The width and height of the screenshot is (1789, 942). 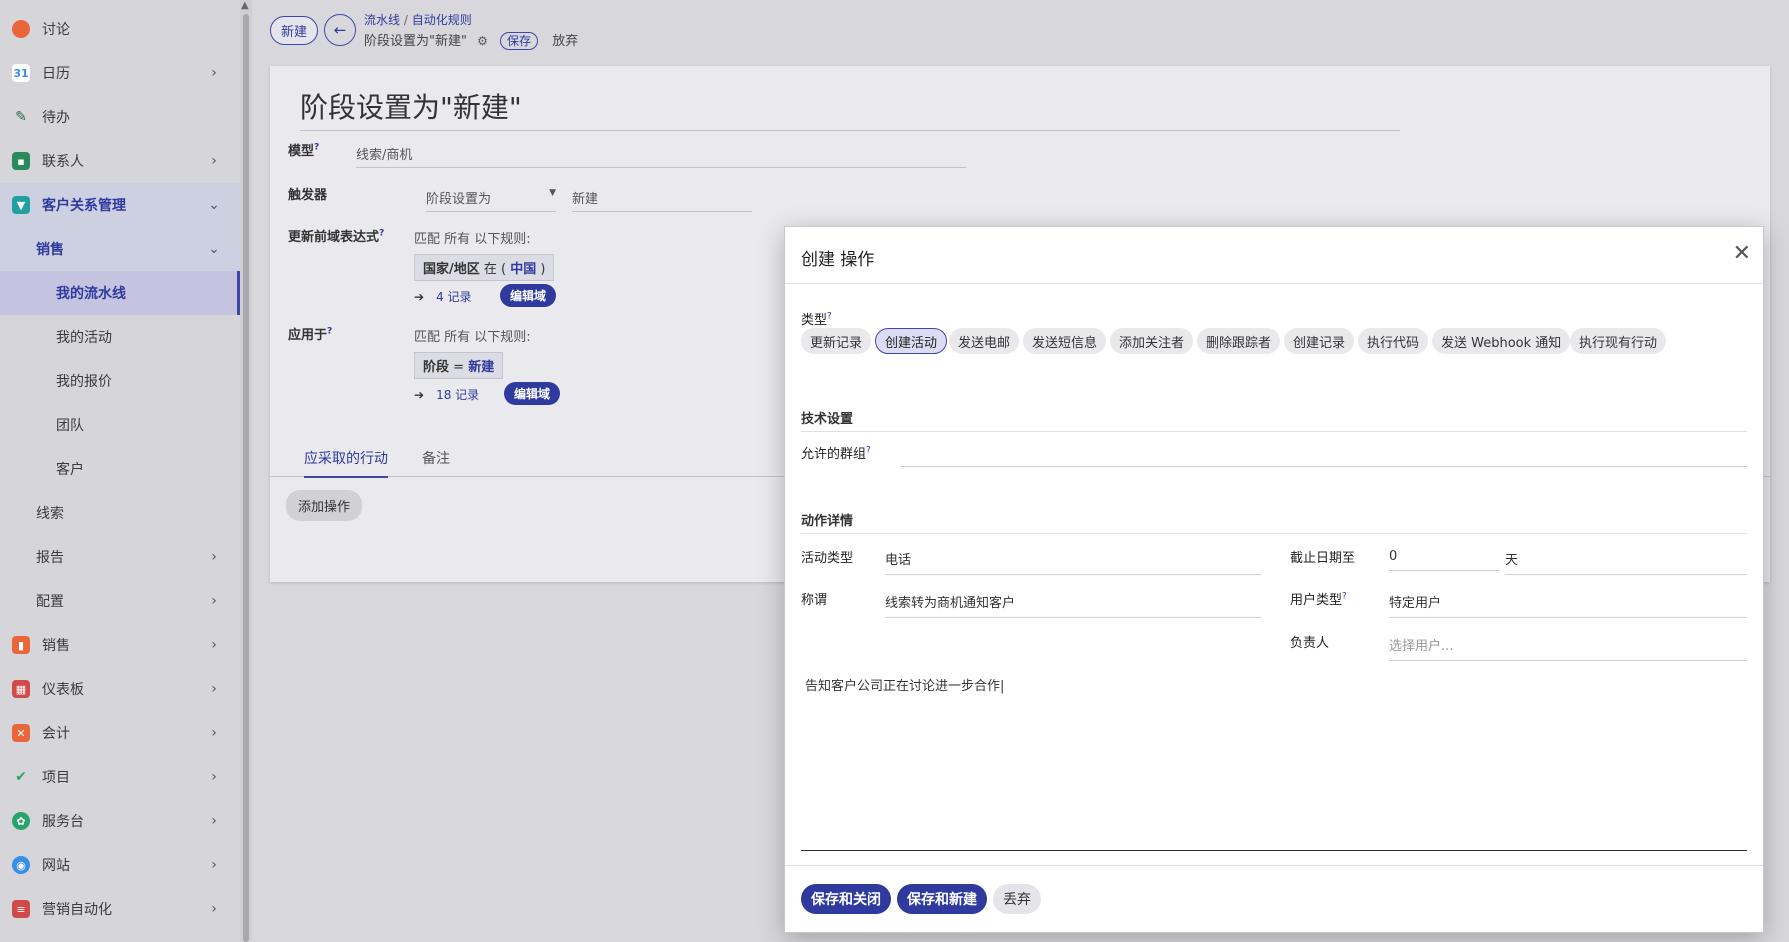 I want to click on gear-icon: ⚙, so click(x=482, y=41).